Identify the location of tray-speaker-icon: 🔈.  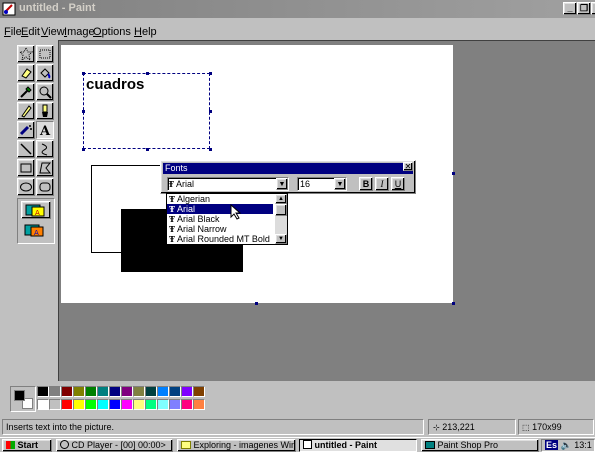
(566, 445).